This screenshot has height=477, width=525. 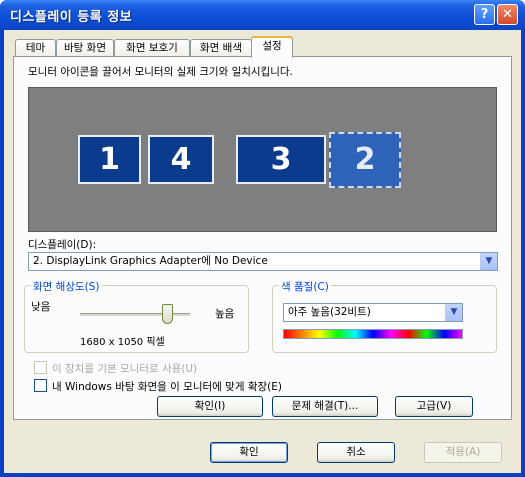 What do you see at coordinates (373, 334) in the screenshot?
I see `color-spectrum-bar` at bounding box center [373, 334].